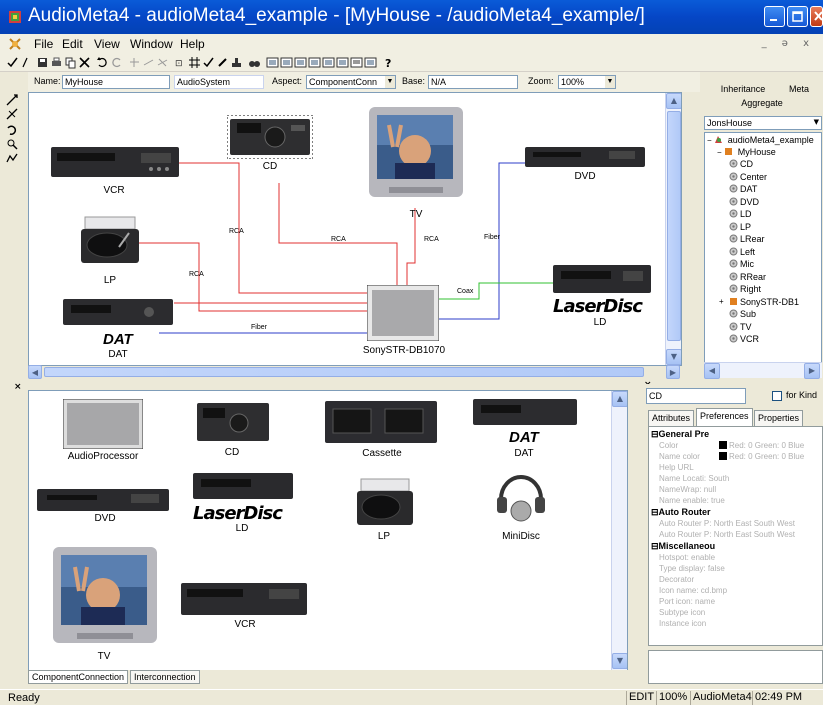 The height and width of the screenshot is (705, 823). I want to click on zoom-select: 100% ▼, so click(587, 82).